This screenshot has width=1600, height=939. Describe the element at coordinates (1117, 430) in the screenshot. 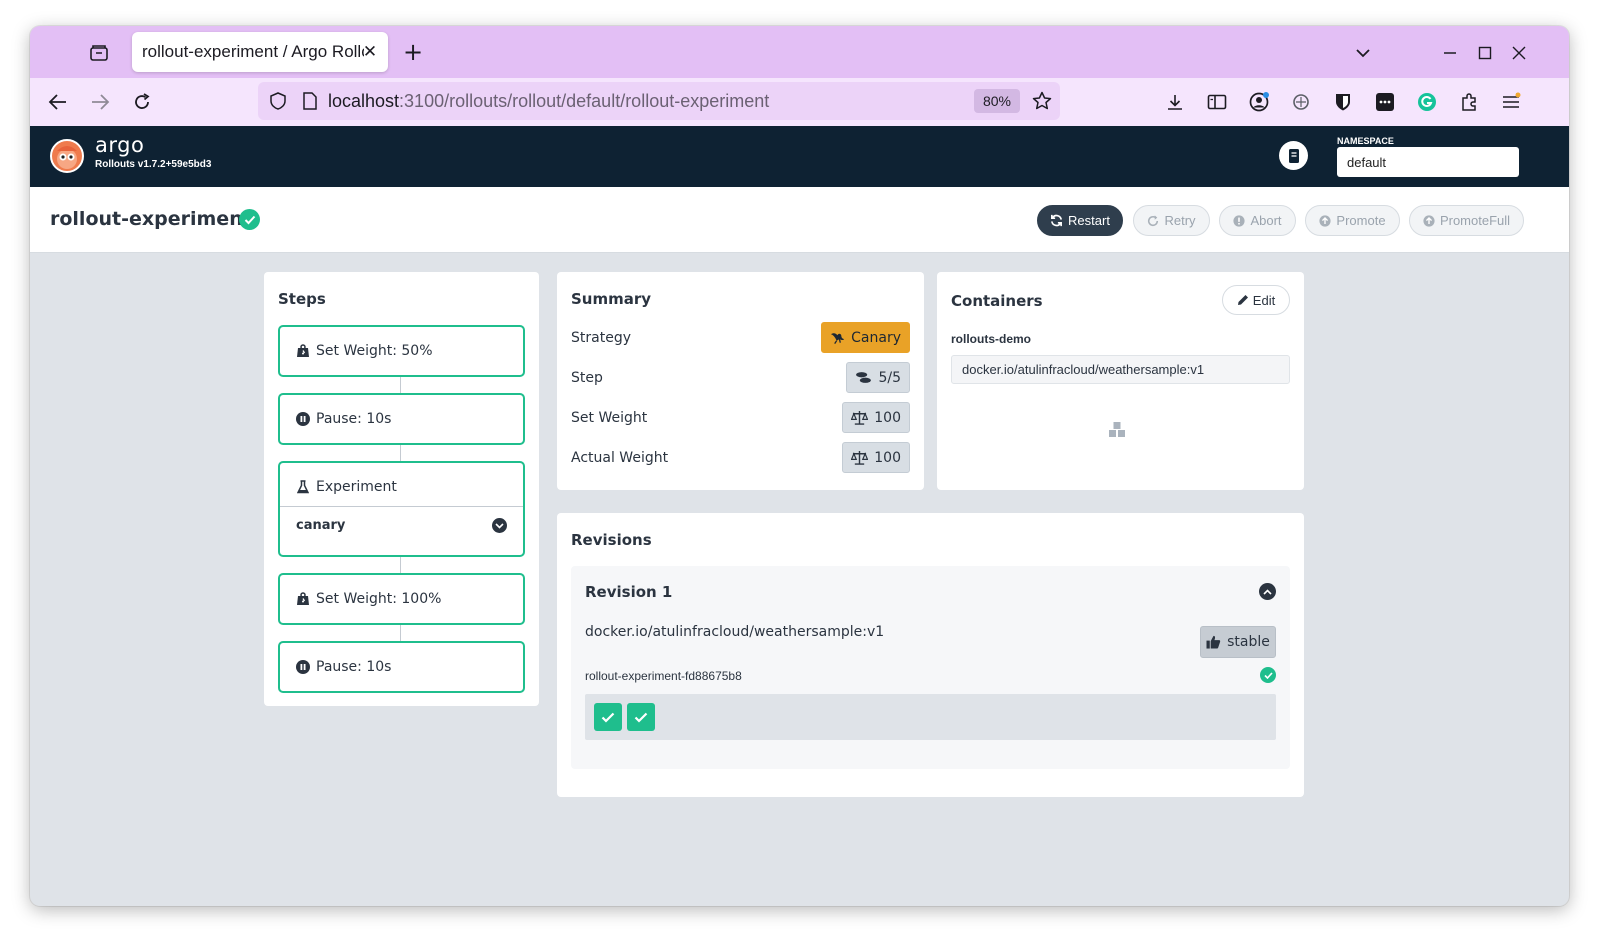

I see `cubes-icon` at that location.